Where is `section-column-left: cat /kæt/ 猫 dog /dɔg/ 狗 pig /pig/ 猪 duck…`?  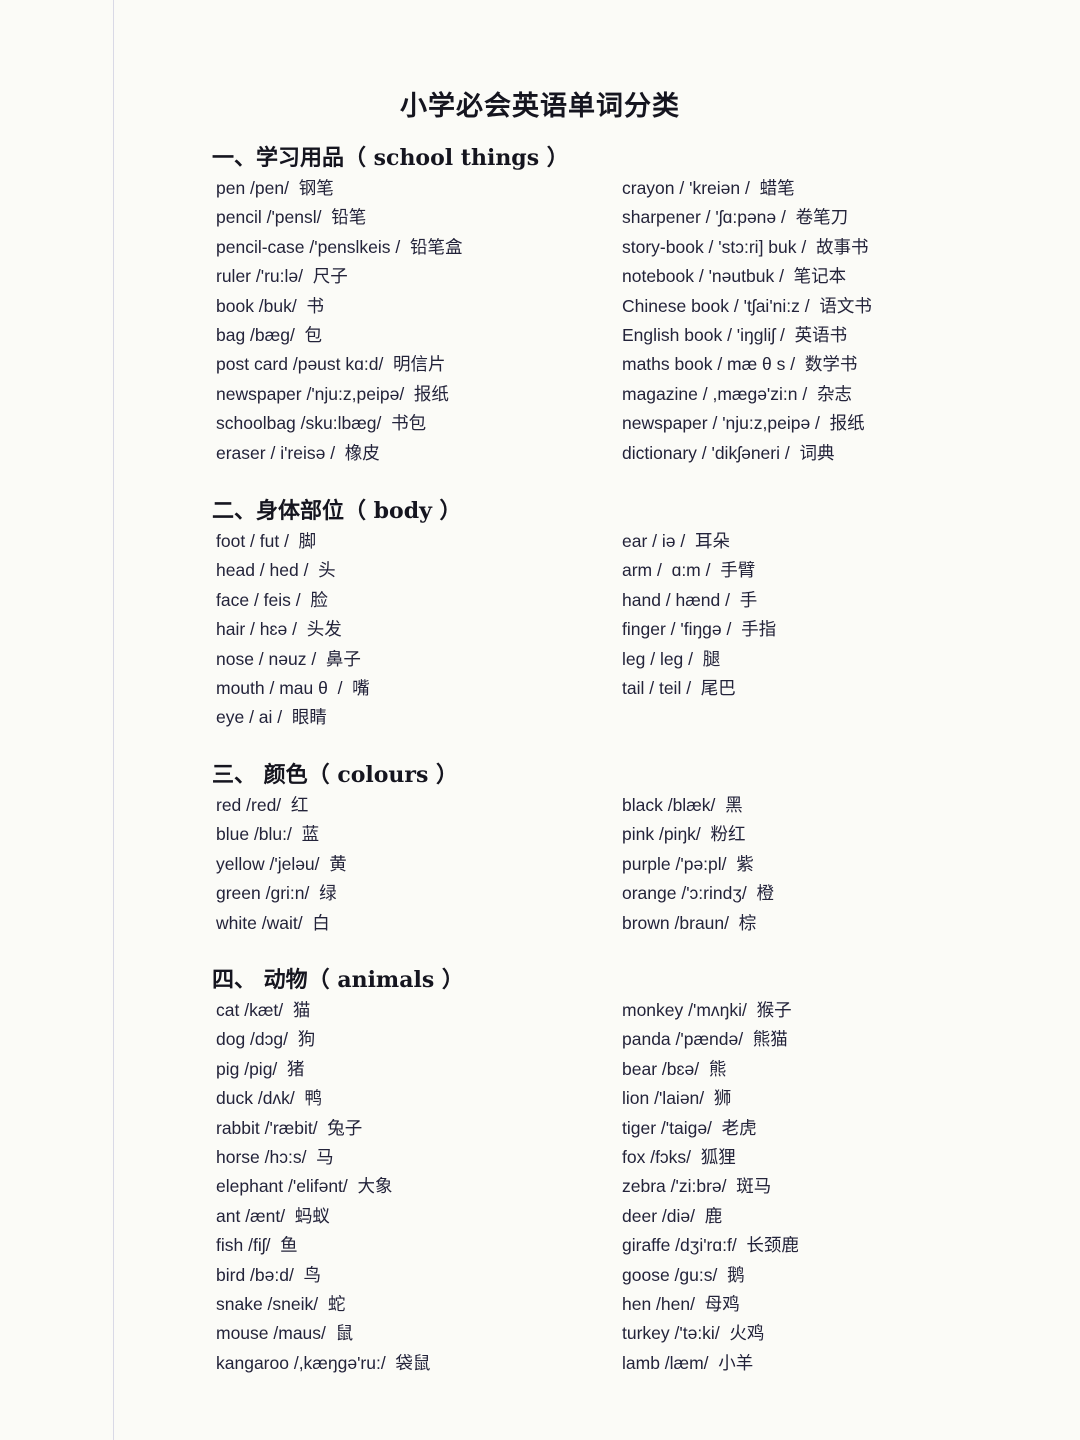 section-column-left: cat /kæt/ 猫 dog /dɔg/ 狗 pig /pig/ 猪 duck… is located at coordinates (416, 1187).